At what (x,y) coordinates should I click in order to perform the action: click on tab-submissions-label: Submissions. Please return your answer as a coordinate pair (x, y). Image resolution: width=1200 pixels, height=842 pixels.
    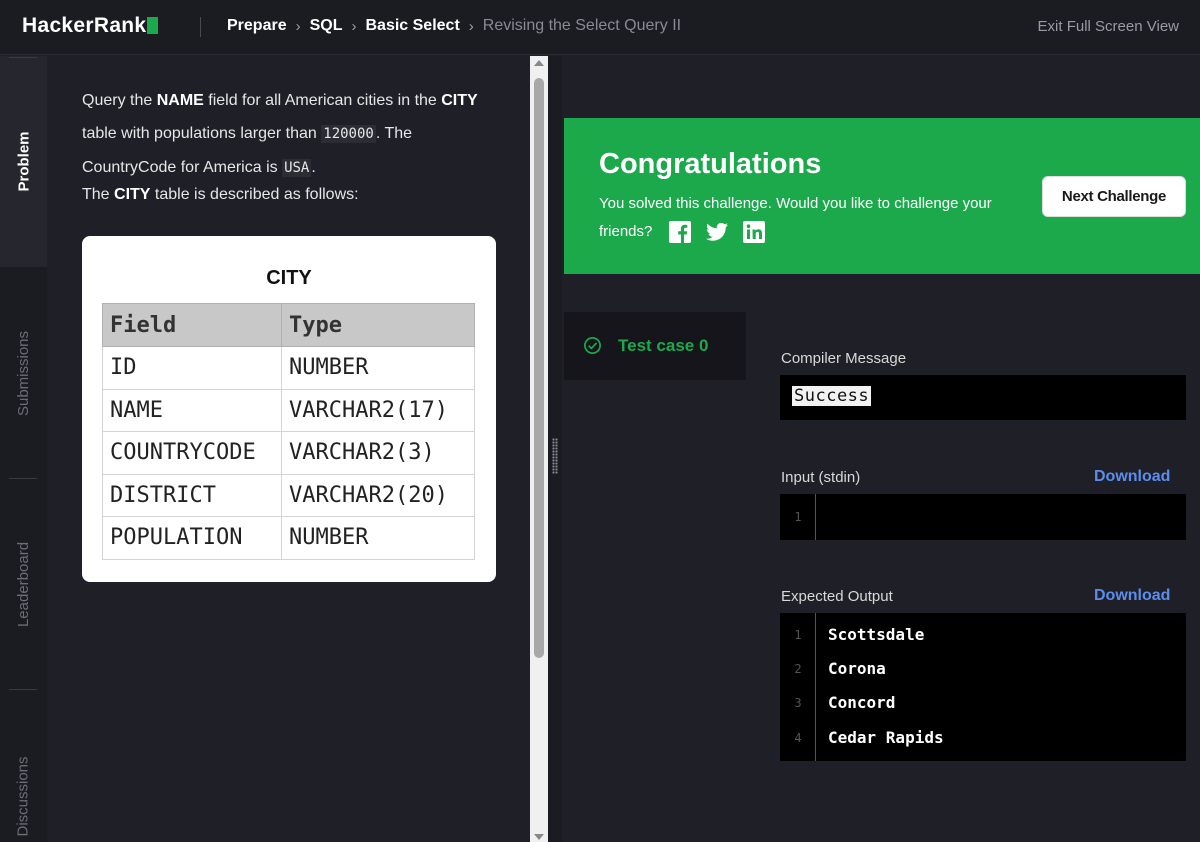
    Looking at the image, I should click on (24, 373).